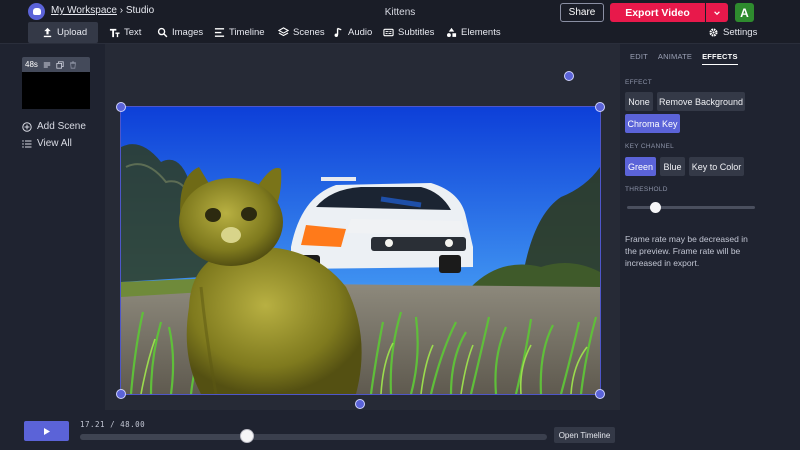 The height and width of the screenshot is (450, 800). I want to click on resize-handle-top-left, so click(121, 107).